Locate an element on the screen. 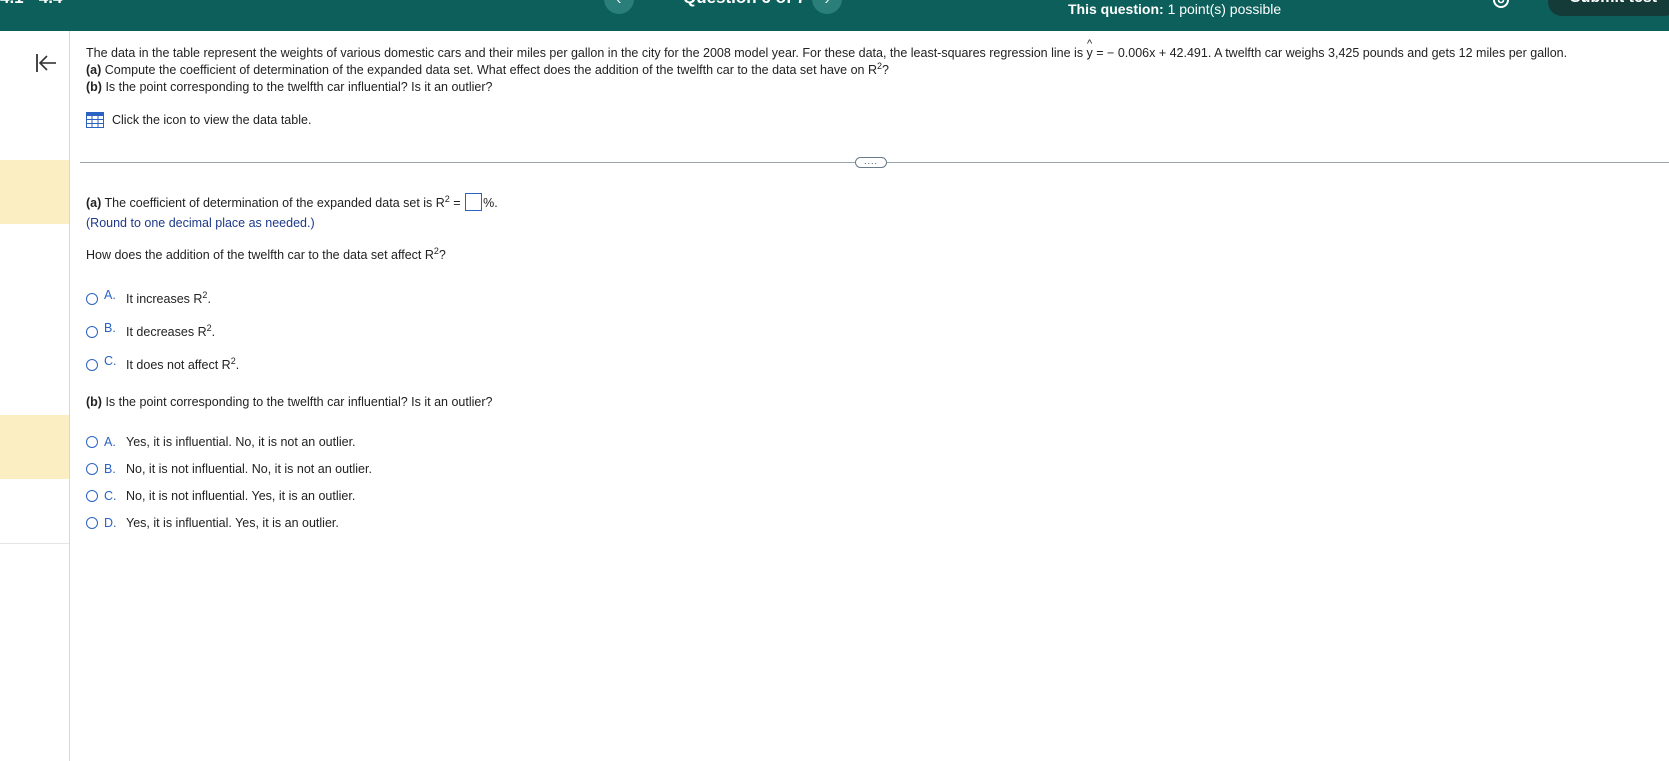  part-b-marker is located at coordinates (34, 447).